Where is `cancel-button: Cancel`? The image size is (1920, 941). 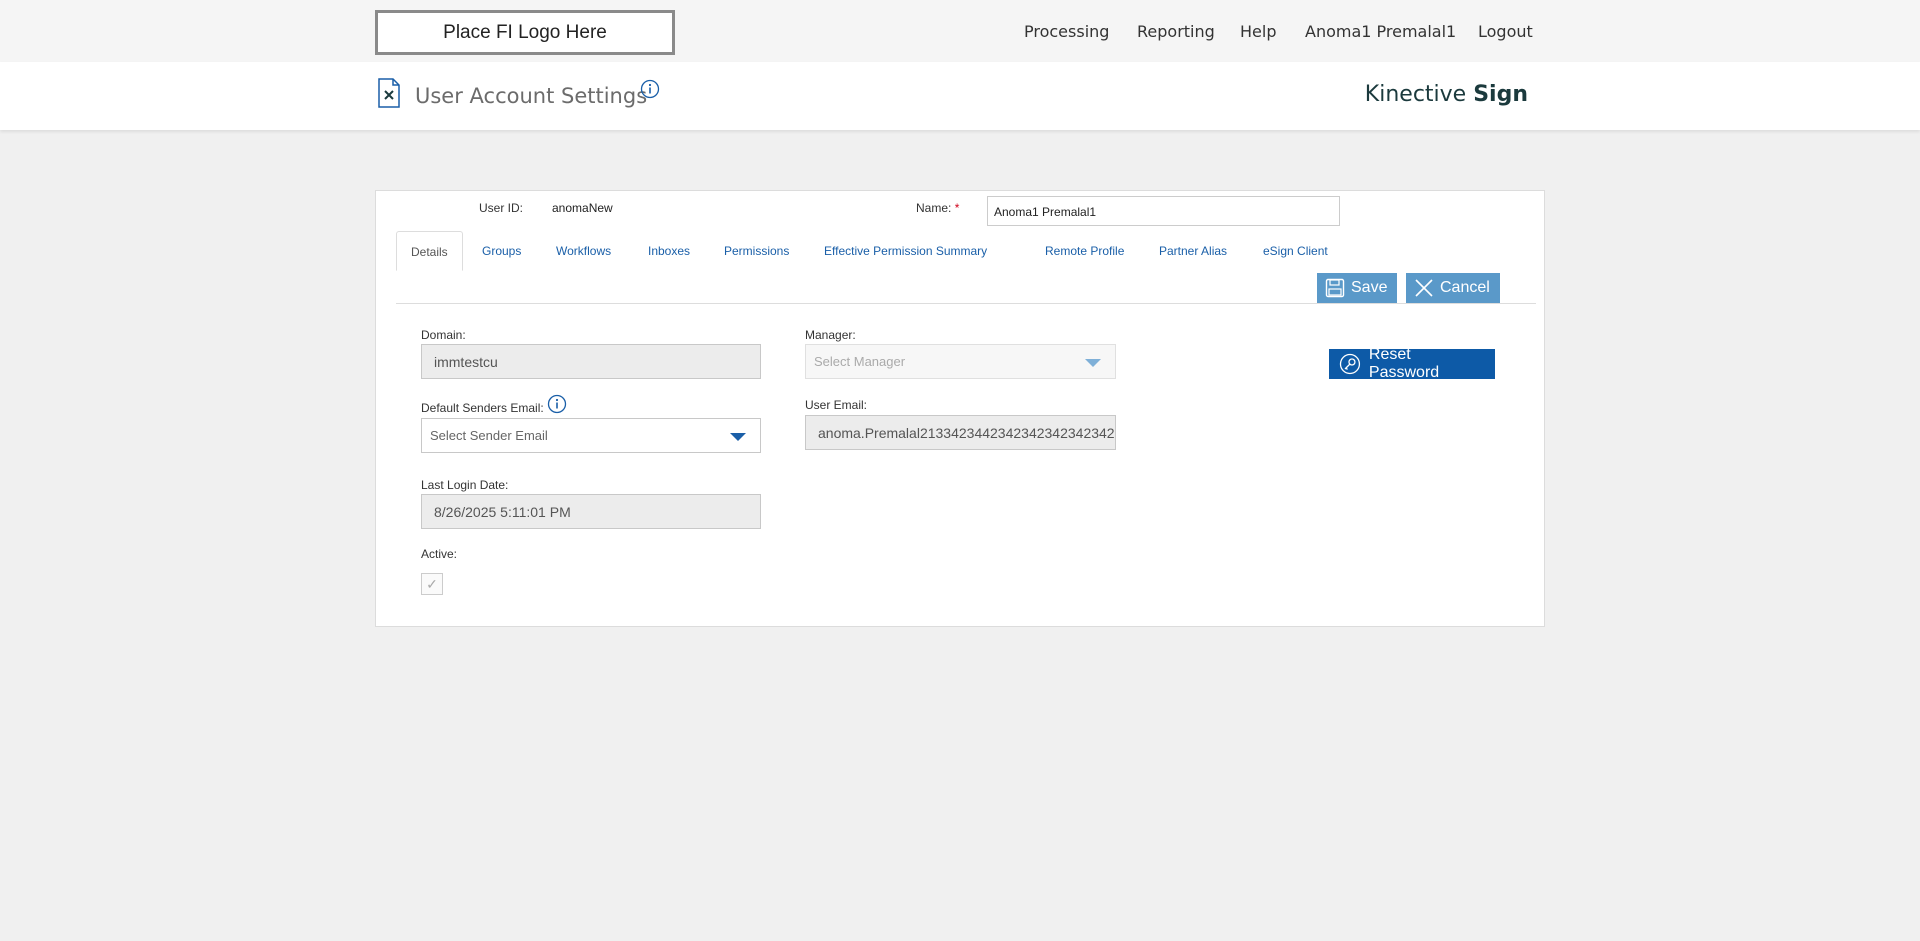
cancel-button: Cancel is located at coordinates (1453, 288).